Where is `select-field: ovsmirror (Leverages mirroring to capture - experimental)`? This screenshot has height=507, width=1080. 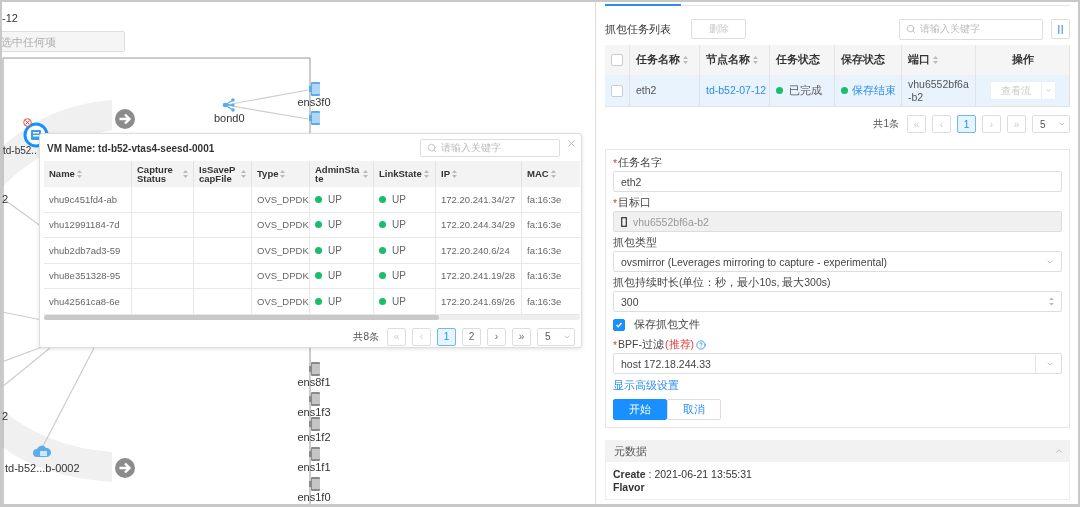
select-field: ovsmirror (Leverages mirroring to capture - experimental) is located at coordinates (837, 261).